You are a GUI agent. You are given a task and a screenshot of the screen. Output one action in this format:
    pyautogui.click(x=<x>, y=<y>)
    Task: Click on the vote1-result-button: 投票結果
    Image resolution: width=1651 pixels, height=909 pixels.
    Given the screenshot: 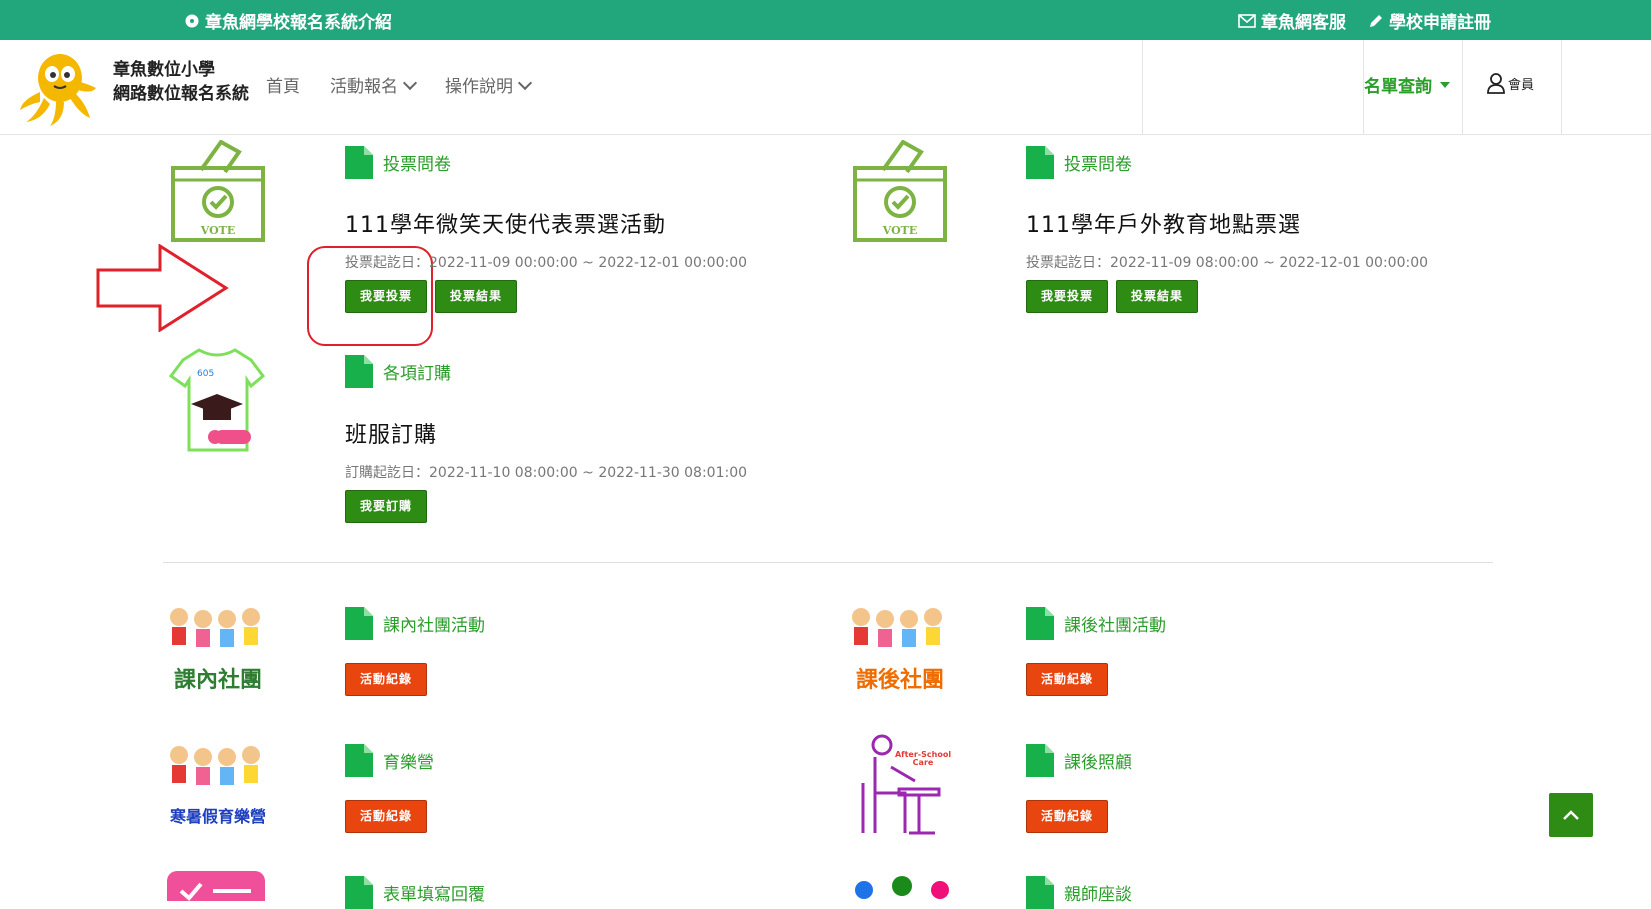 What is the action you would take?
    pyautogui.click(x=476, y=296)
    